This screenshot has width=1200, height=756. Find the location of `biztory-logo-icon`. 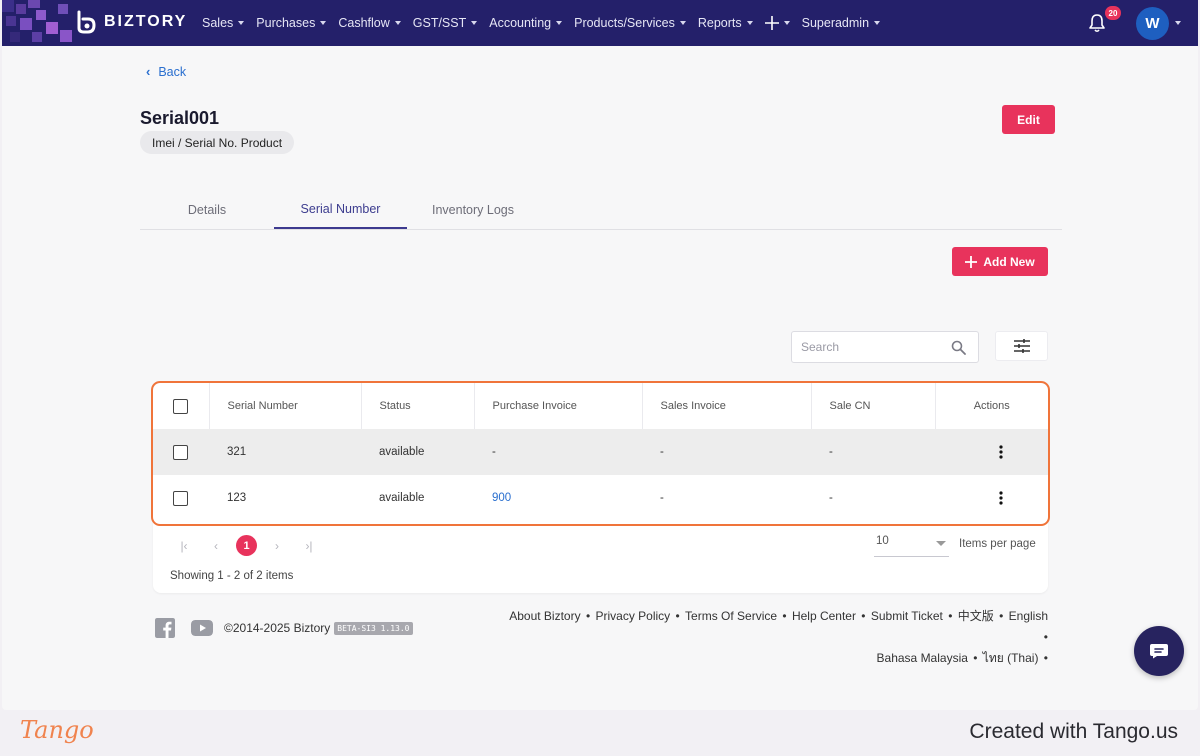

biztory-logo-icon is located at coordinates (86, 22).